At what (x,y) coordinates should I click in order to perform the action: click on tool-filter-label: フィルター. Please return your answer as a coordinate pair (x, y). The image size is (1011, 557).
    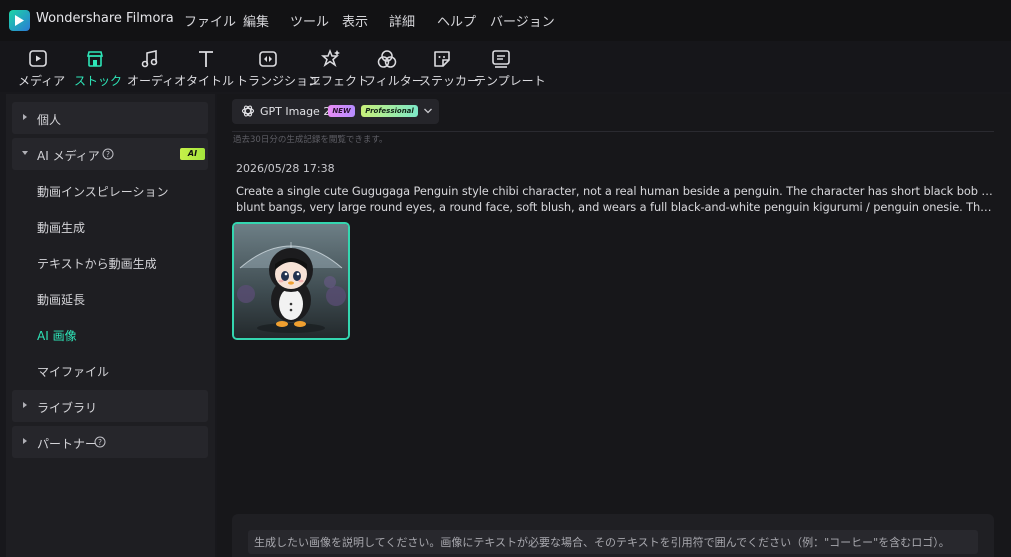
    Looking at the image, I should click on (394, 81).